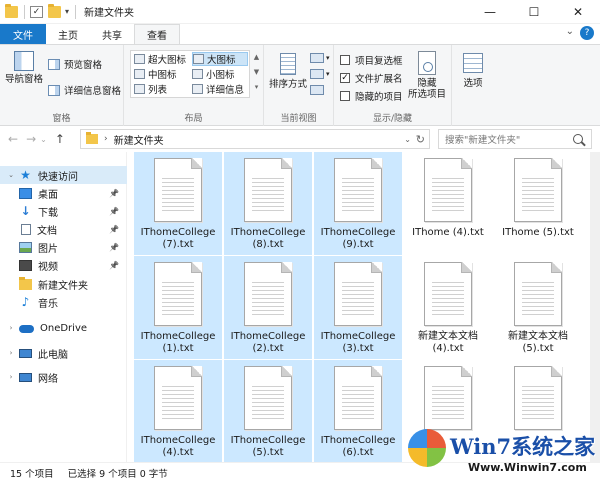 Image resolution: width=600 pixels, height=482 pixels. Describe the element at coordinates (255, 139) in the screenshot. I see `address-bar: › 新建文件夹 ⌄ ↻` at that location.